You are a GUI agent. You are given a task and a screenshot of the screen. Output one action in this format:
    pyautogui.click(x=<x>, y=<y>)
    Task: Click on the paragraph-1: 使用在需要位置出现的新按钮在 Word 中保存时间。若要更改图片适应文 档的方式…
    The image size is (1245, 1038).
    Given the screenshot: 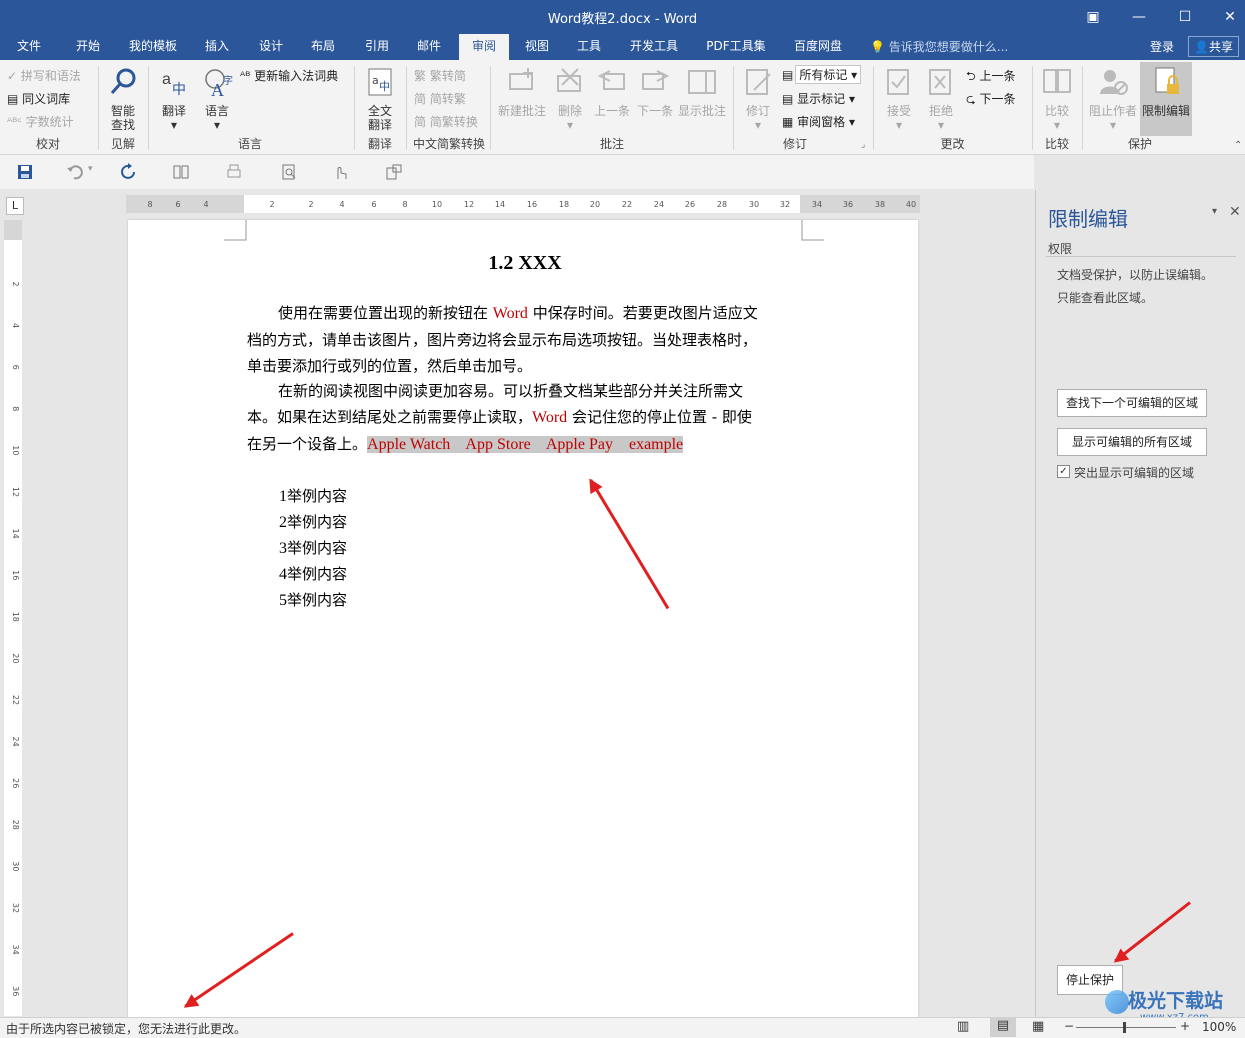 What is the action you would take?
    pyautogui.click(x=522, y=339)
    